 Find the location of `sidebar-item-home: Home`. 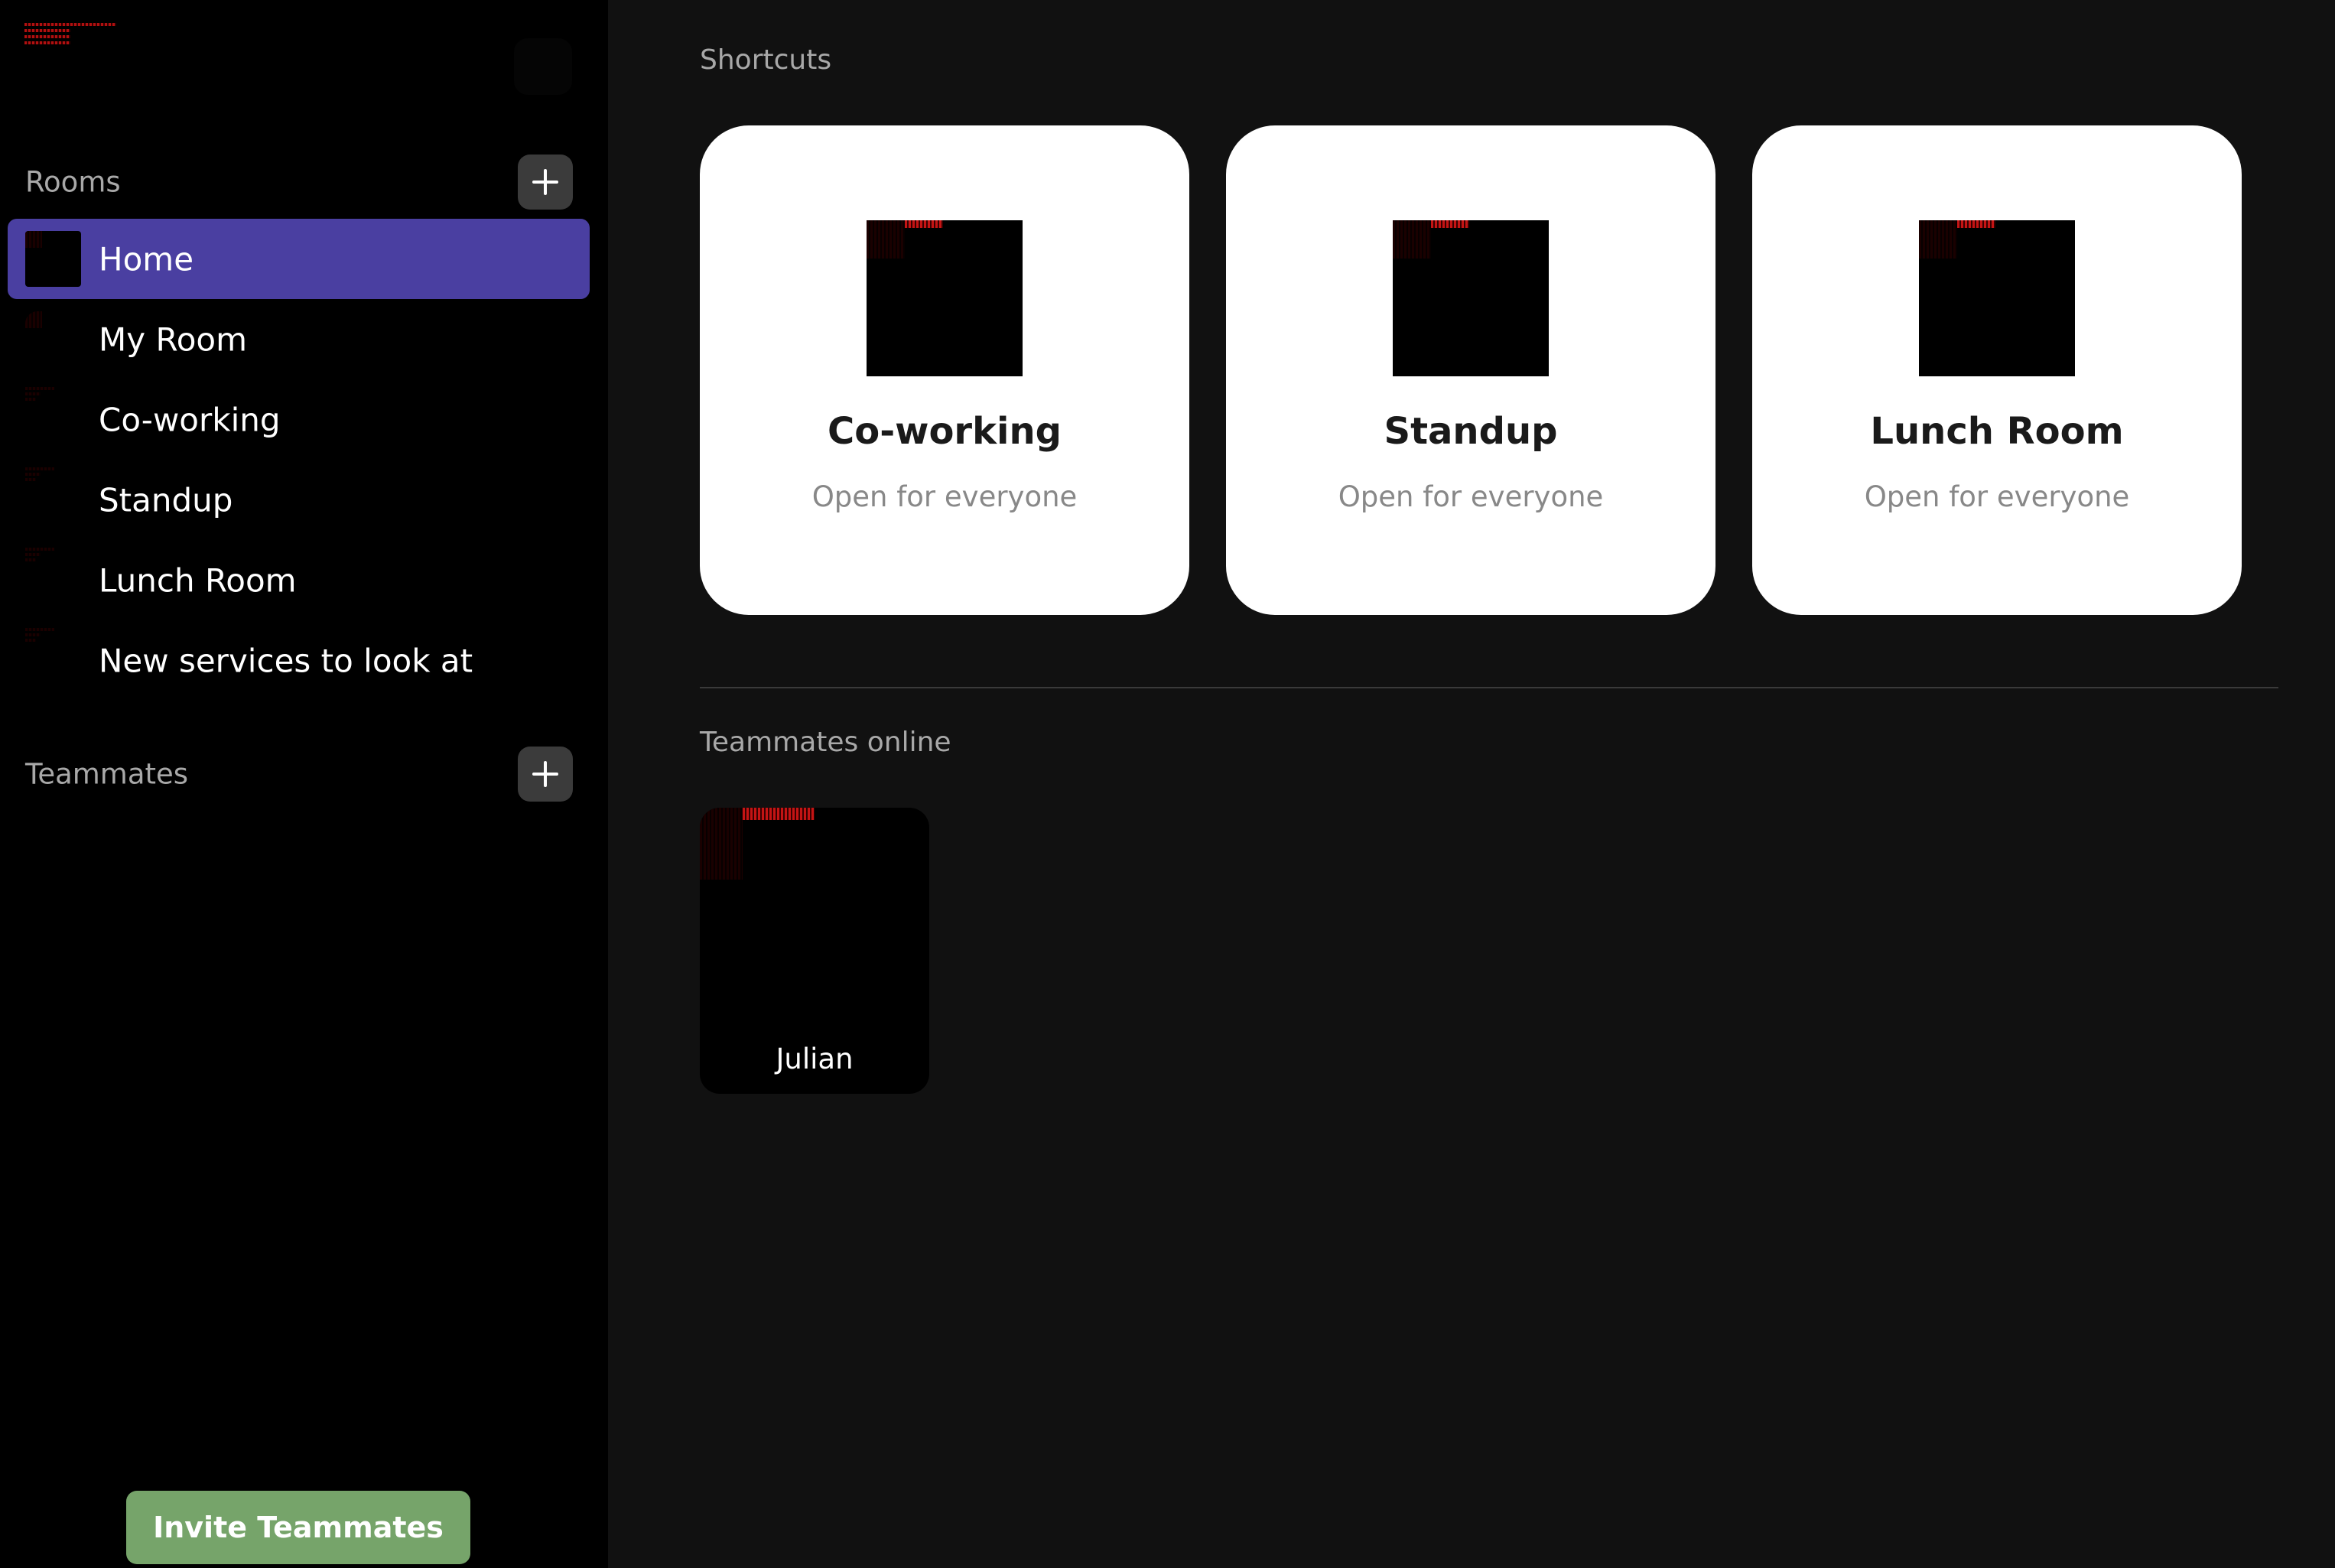

sidebar-item-home: Home is located at coordinates (299, 259).